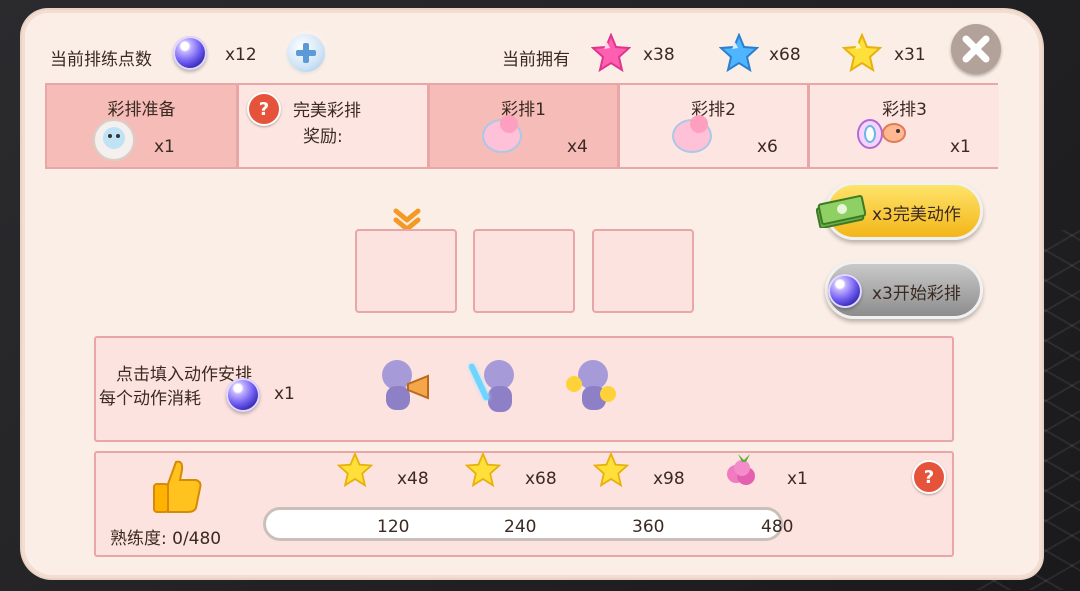  I want to click on plus-icon, so click(306, 53).